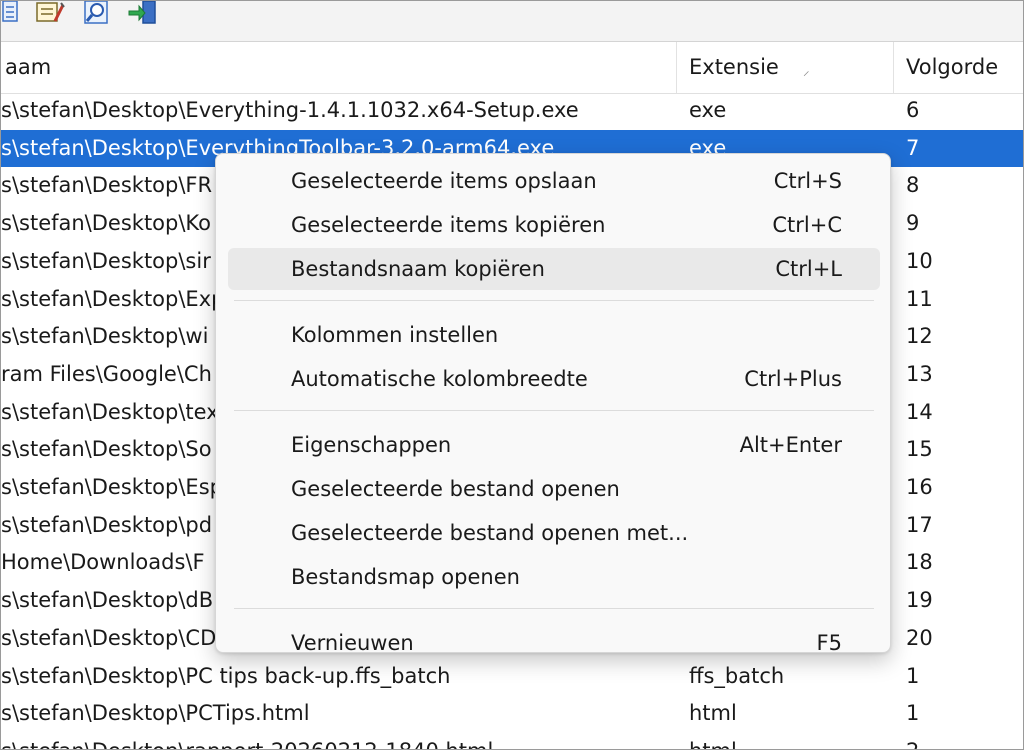  I want to click on table-row: s\stefan\Desktop\PCTips.html html 1, so click(512, 714).